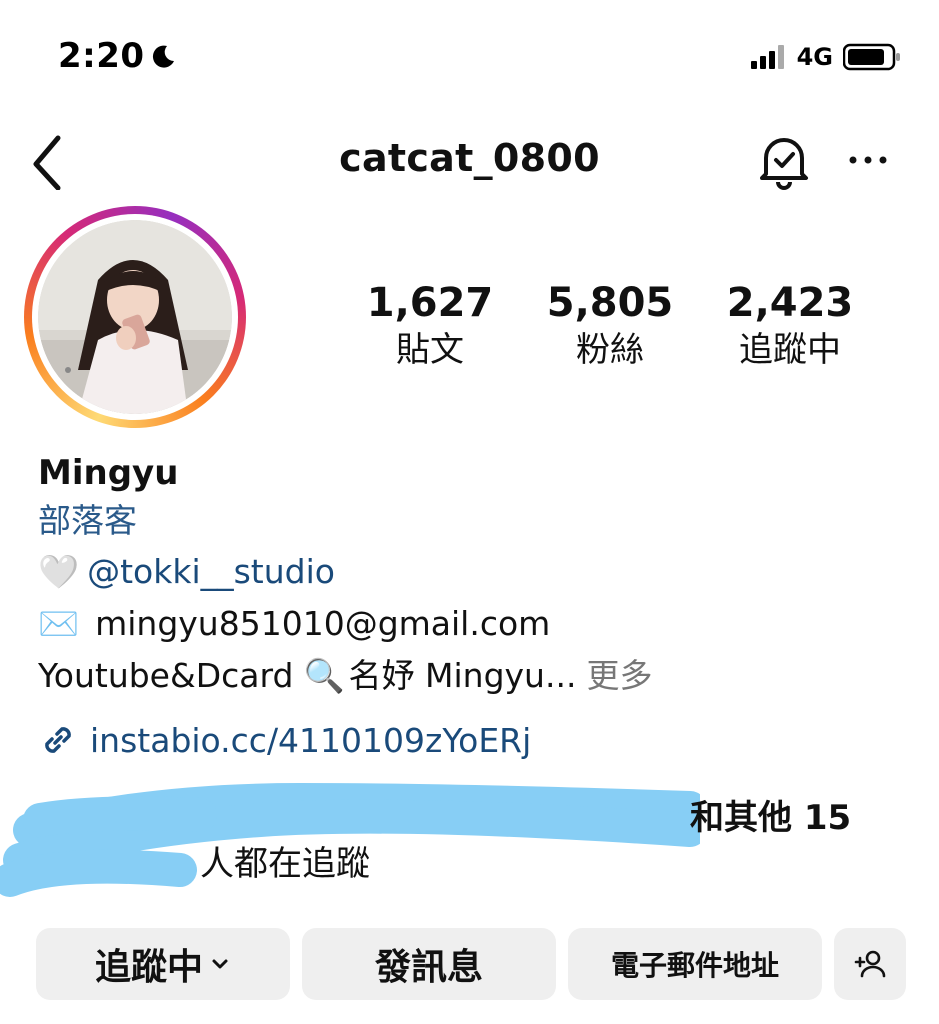 This screenshot has width=939, height=1024. Describe the element at coordinates (610, 350) in the screenshot. I see `stat-followers-label: 粉絲` at that location.